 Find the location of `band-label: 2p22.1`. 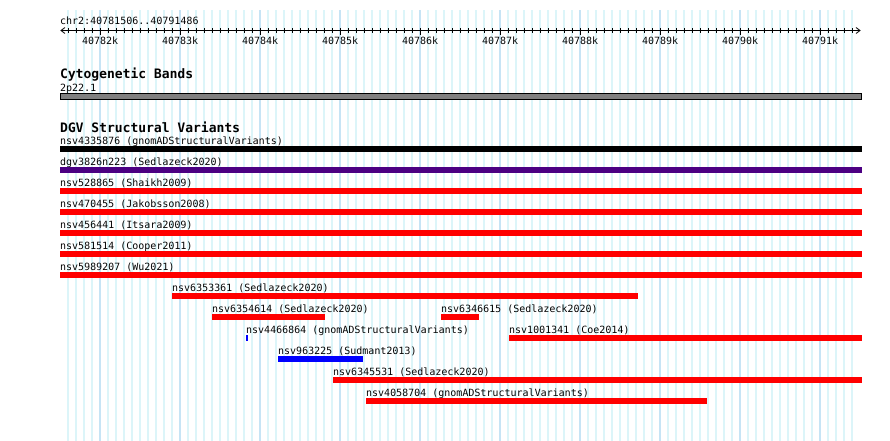

band-label: 2p22.1 is located at coordinates (78, 88).